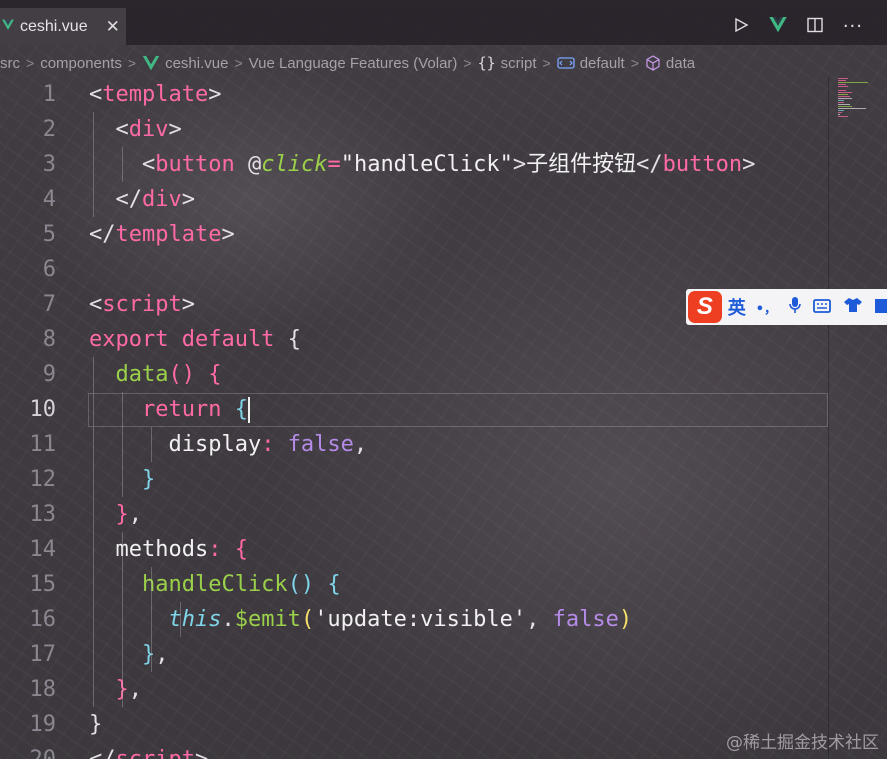 This screenshot has width=887, height=759. What do you see at coordinates (859, 107) in the screenshot?
I see `minimap` at bounding box center [859, 107].